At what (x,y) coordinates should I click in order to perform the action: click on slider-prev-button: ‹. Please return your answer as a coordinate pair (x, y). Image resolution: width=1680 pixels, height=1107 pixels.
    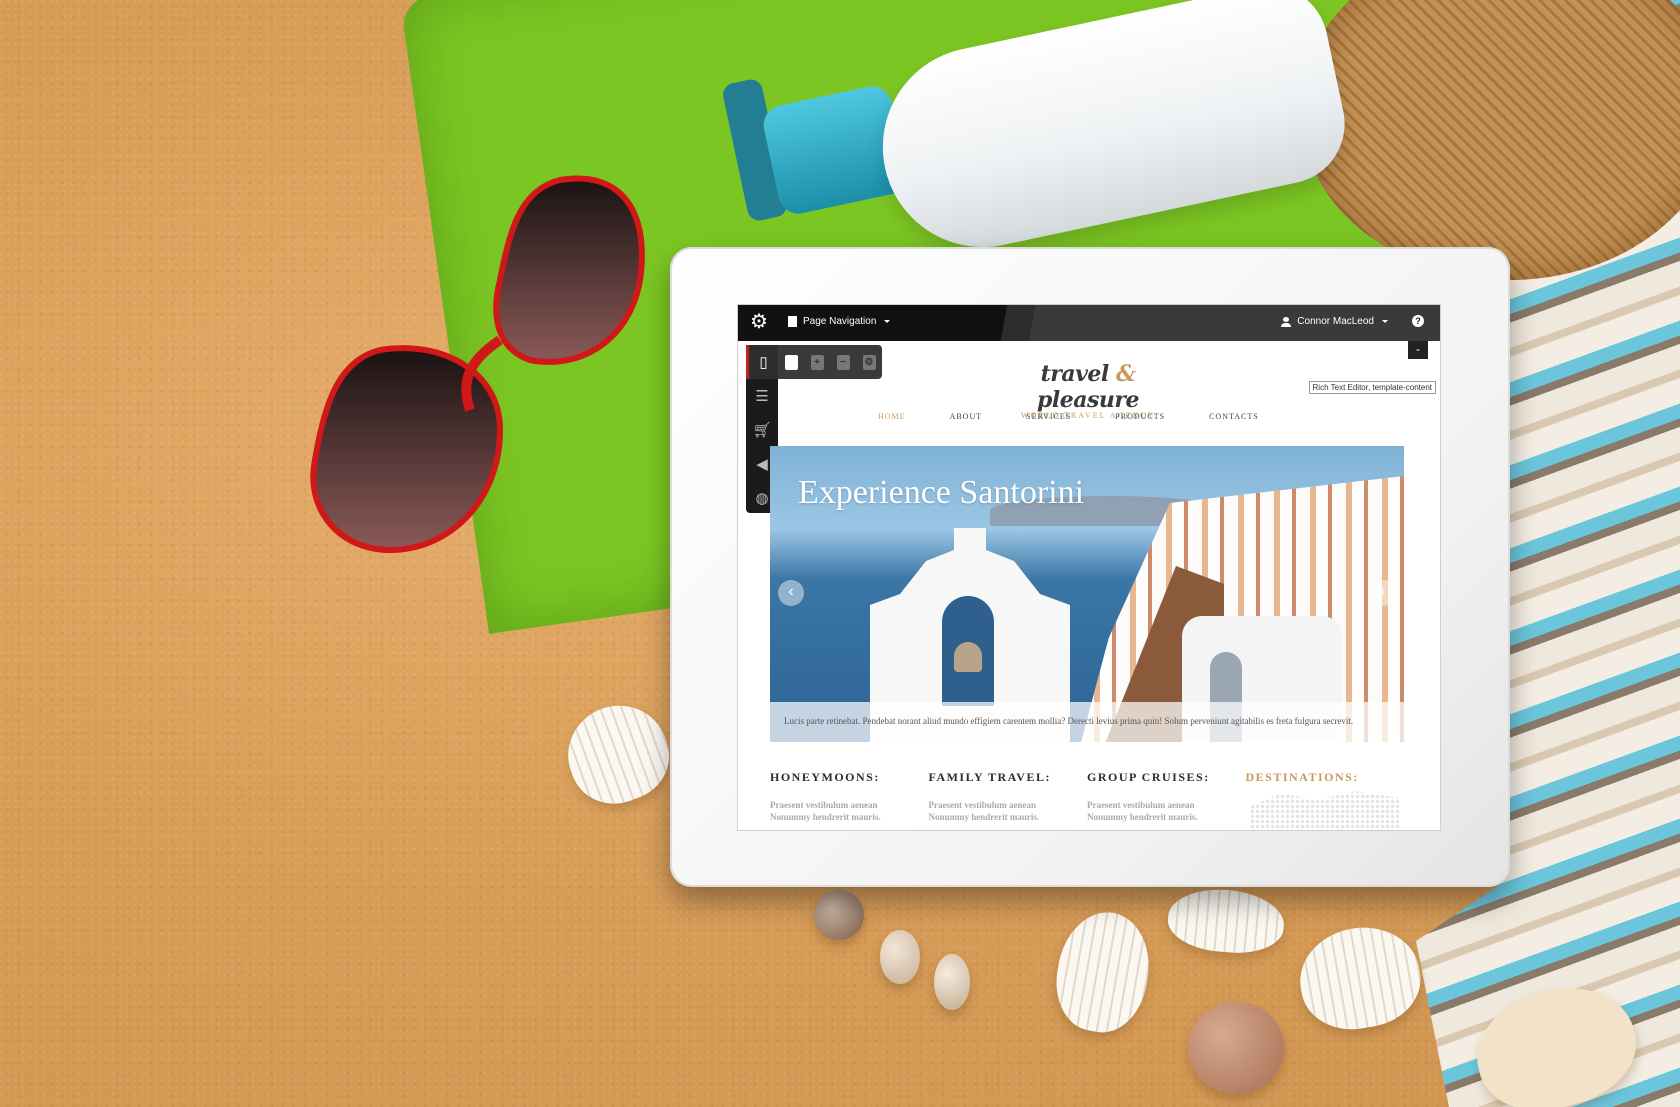
    Looking at the image, I should click on (791, 593).